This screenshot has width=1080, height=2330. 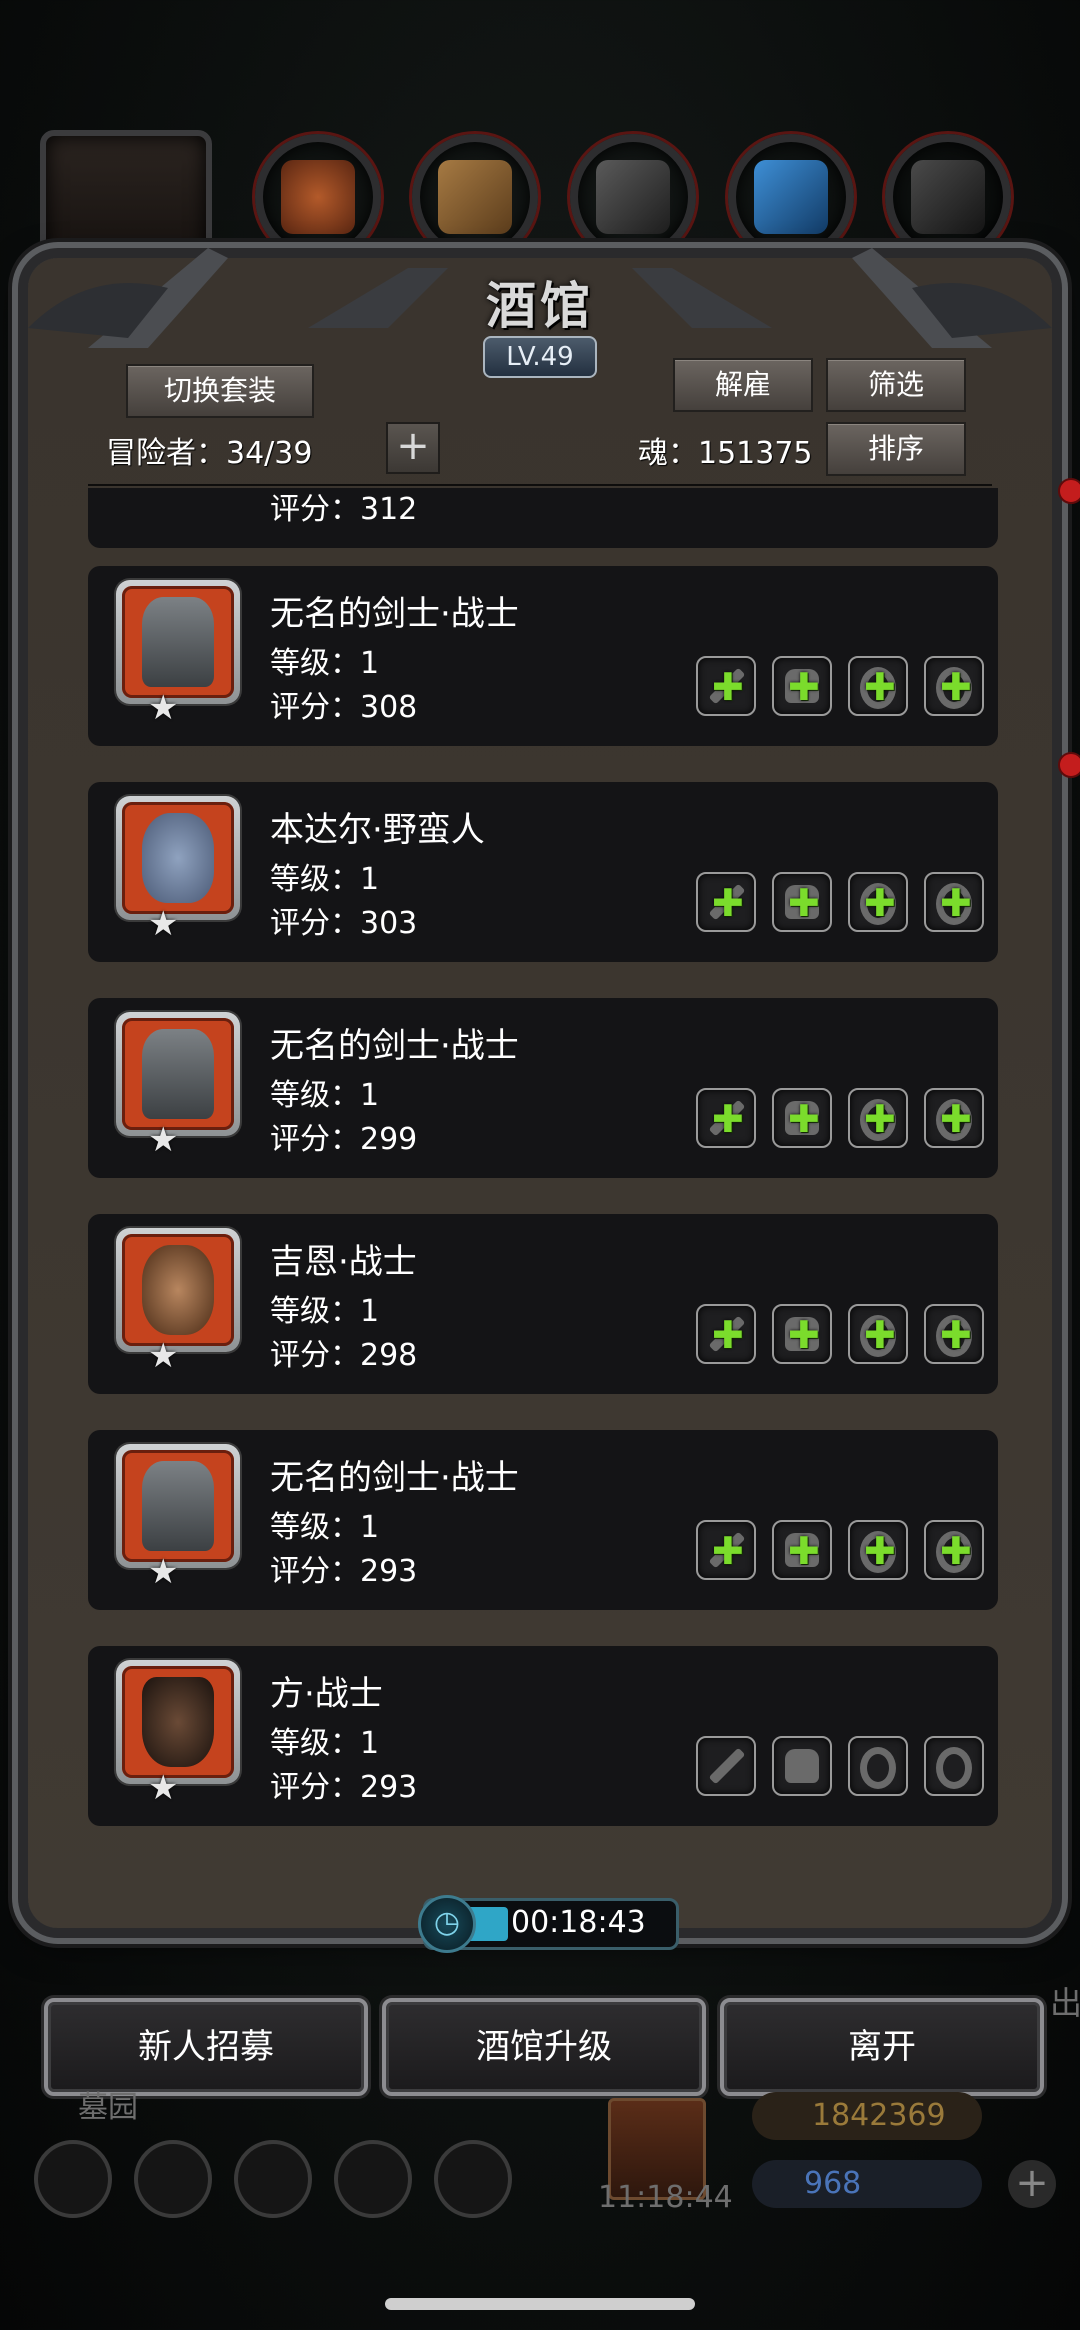 What do you see at coordinates (173, 2179) in the screenshot?
I see `achievement-icon` at bounding box center [173, 2179].